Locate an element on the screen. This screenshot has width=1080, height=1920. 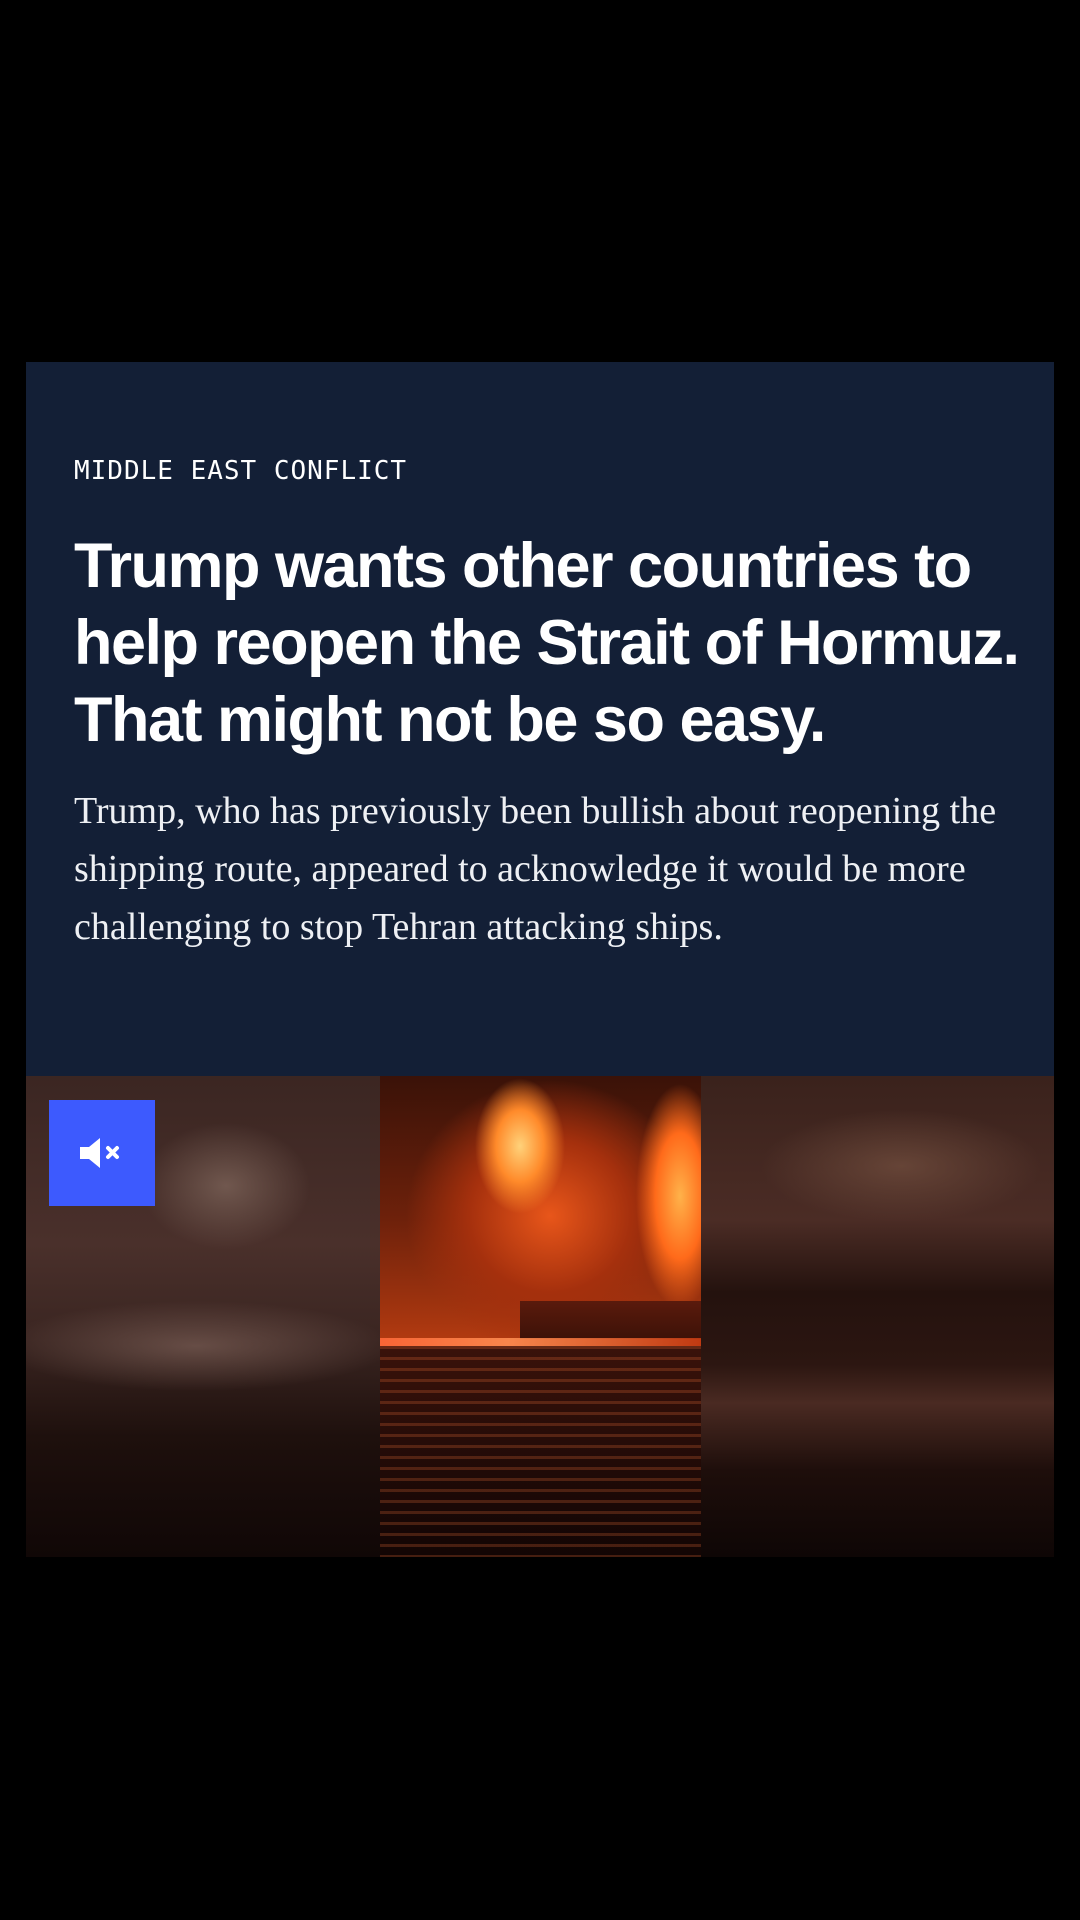
section-kicker: MIDDLE EAST CONFLICT is located at coordinates (241, 471).